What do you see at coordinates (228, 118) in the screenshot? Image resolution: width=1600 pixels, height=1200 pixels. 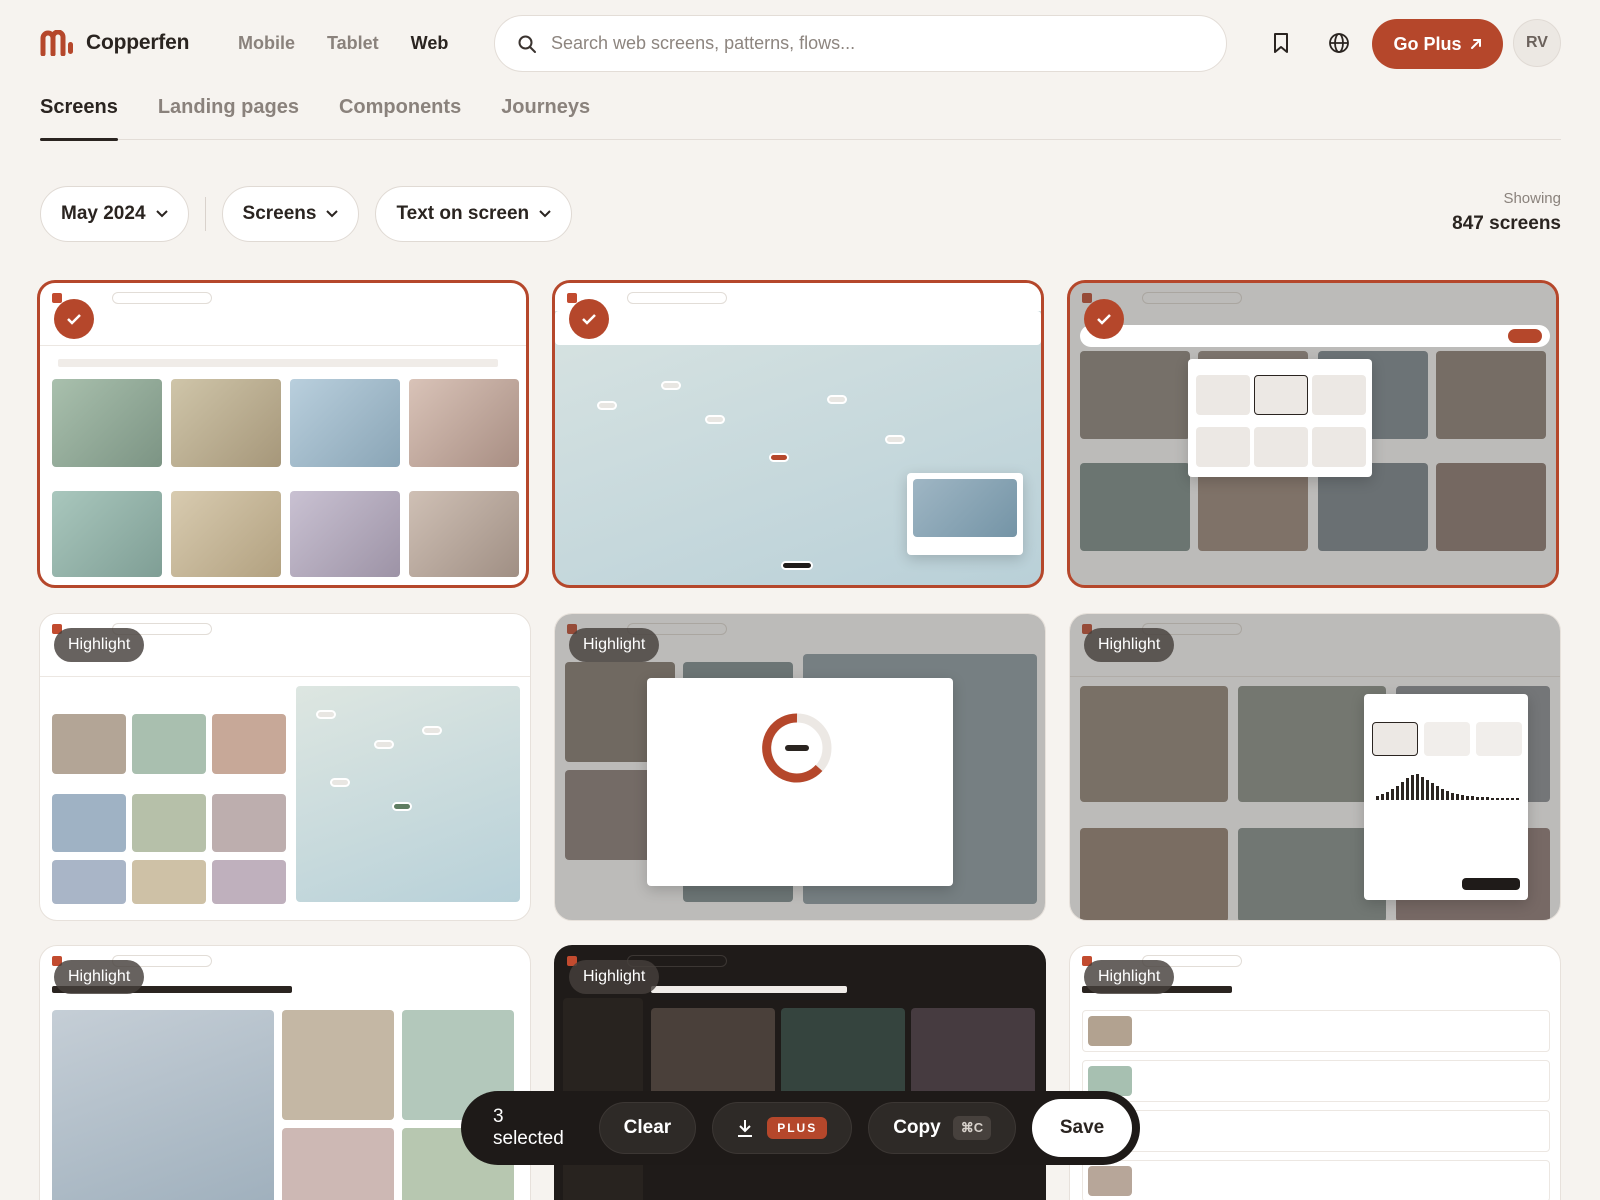 I see `tab-landing-pages: Landing pages` at bounding box center [228, 118].